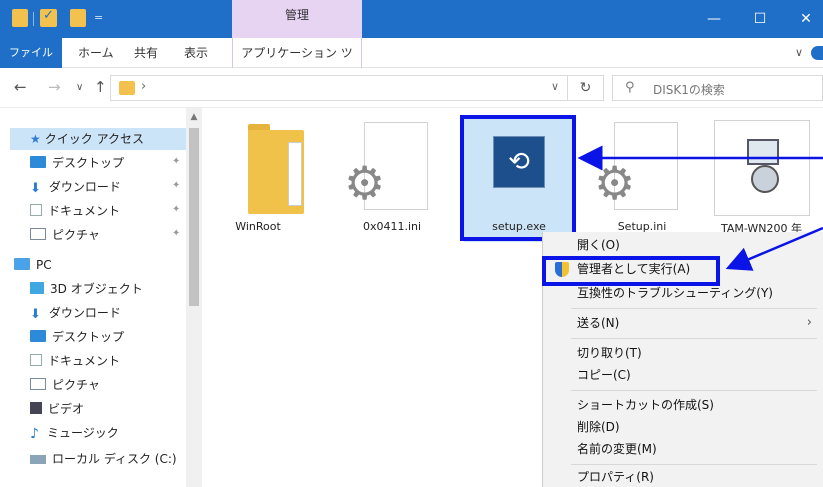 This screenshot has width=823, height=487. What do you see at coordinates (774, 248) in the screenshot?
I see `arrow-to-run-as-admin` at bounding box center [774, 248].